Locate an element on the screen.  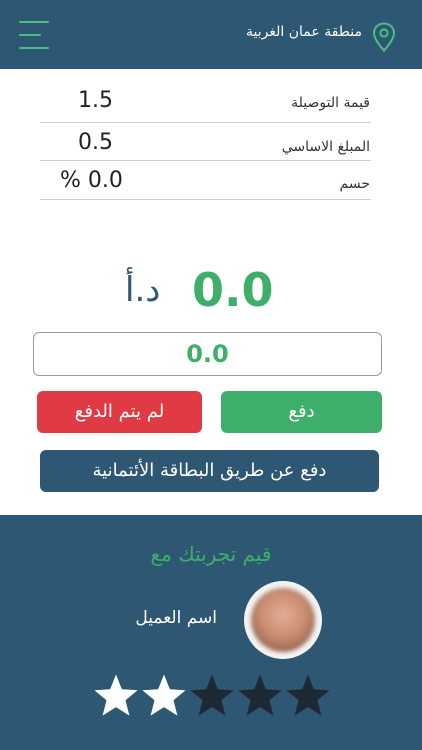
star-3-icon is located at coordinates (212, 696).